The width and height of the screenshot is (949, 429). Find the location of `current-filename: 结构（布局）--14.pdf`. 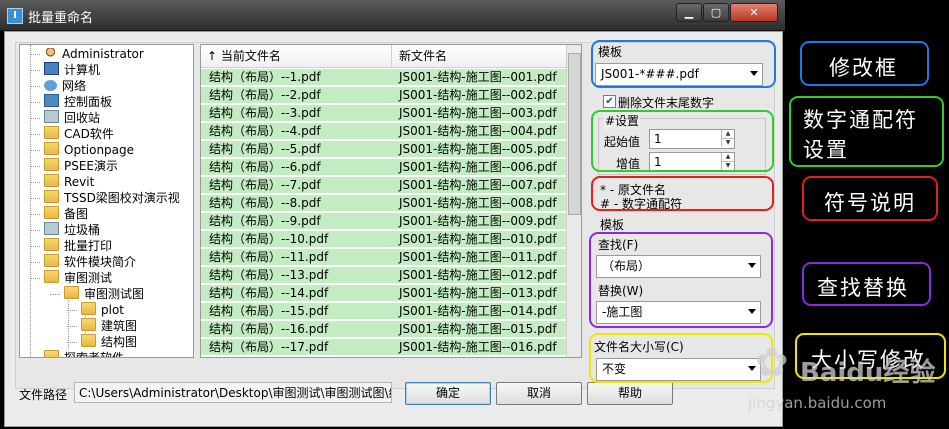

current-filename: 结构（布局）--14.pdf is located at coordinates (269, 293).